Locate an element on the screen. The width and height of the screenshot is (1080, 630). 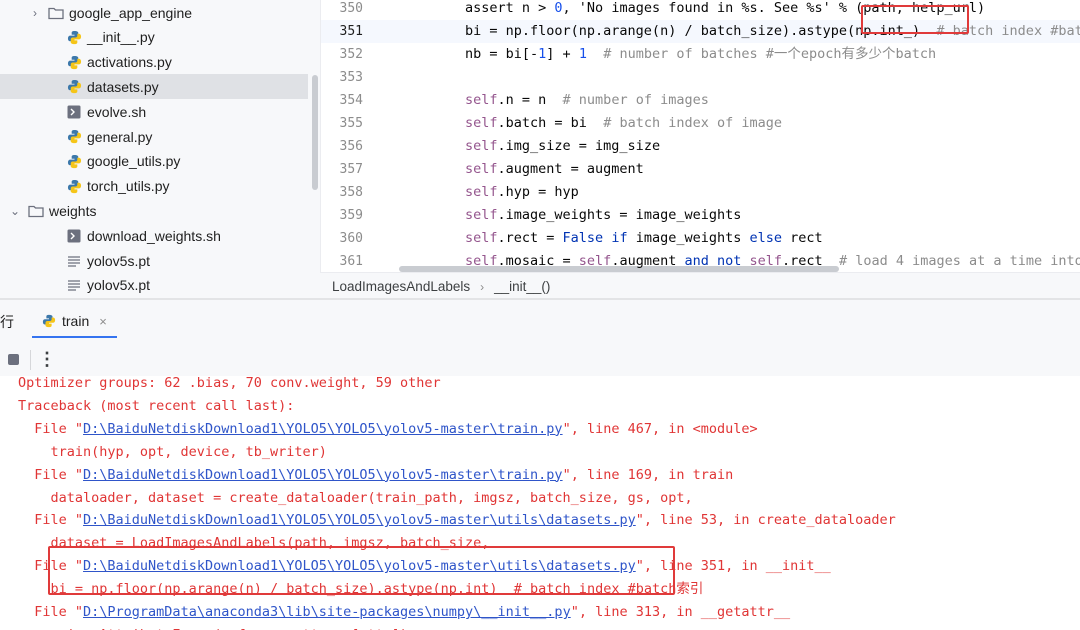
tab-train-label: train is located at coordinates (76, 321).